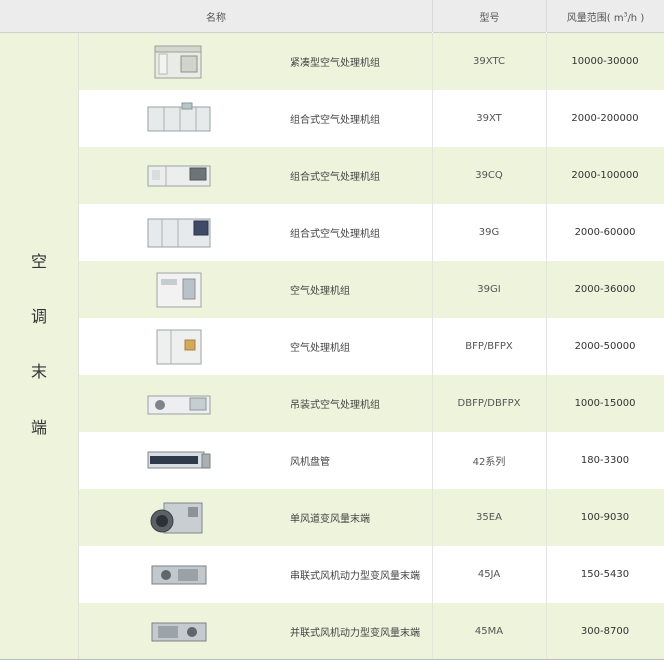 This screenshot has height=661, width=664. I want to click on product-model: 45JA, so click(489, 574).